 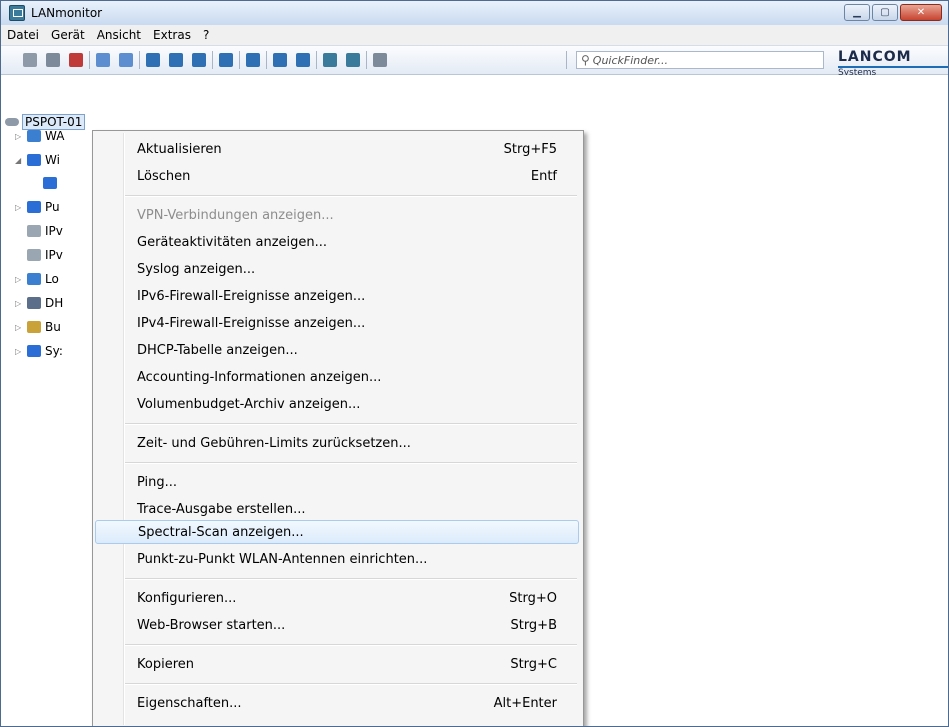 What do you see at coordinates (55, 136) in the screenshot?
I see `tree-item-label: WA` at bounding box center [55, 136].